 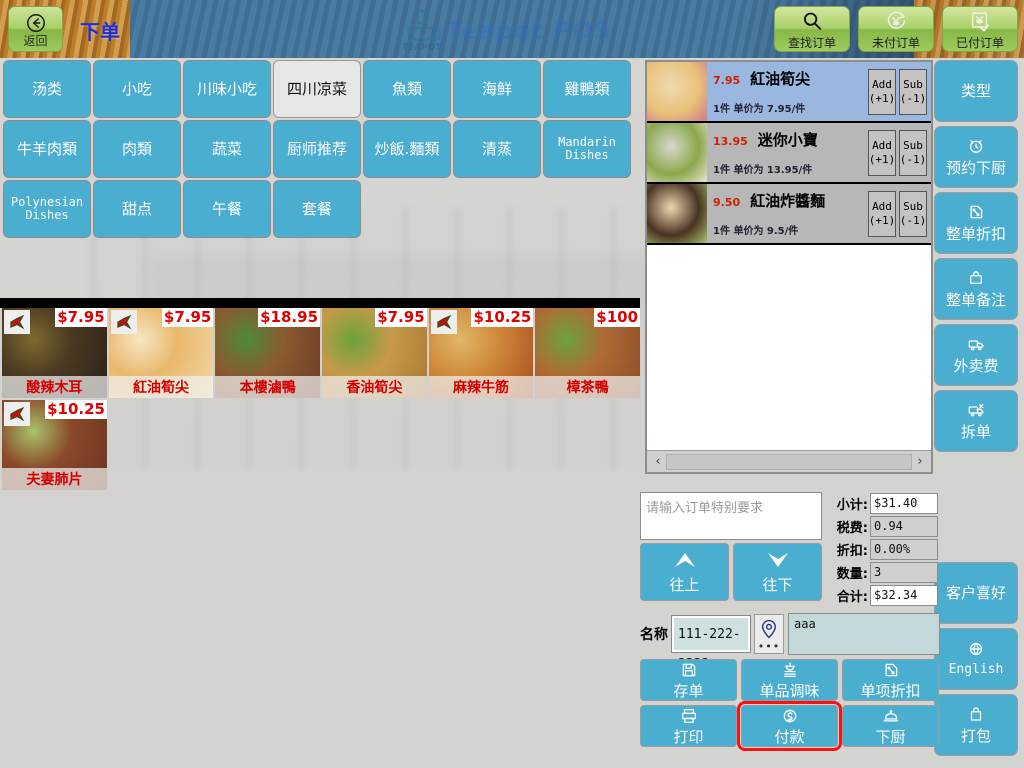 What do you see at coordinates (852, 528) in the screenshot?
I see `total-label: 税费:` at bounding box center [852, 528].